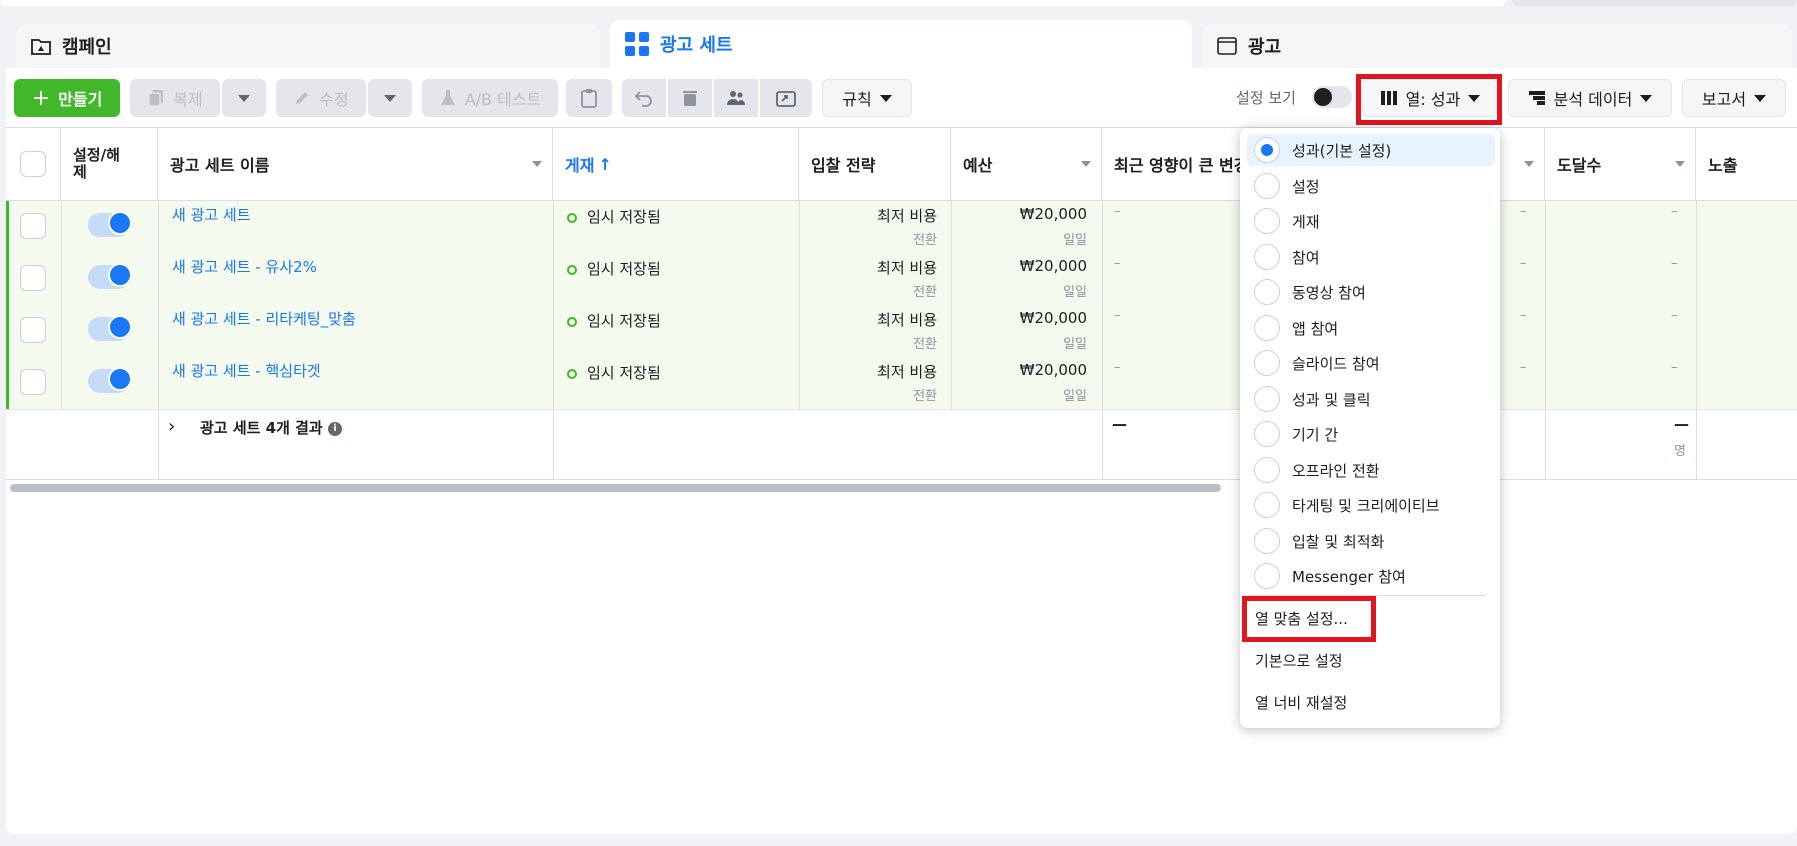 The image size is (1797, 846). I want to click on preset-label: 입찰 및 최적화, so click(1338, 541).